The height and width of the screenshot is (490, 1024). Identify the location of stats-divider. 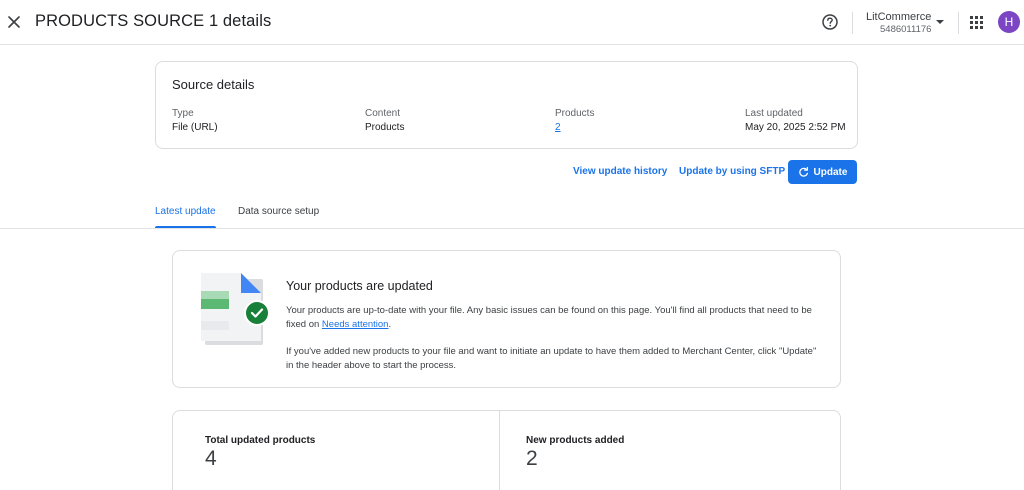
(499, 450).